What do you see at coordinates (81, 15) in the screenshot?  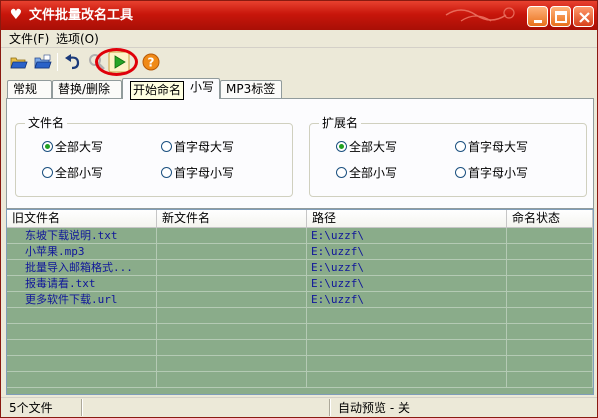 I see `window-title: 文件批量改名工具` at bounding box center [81, 15].